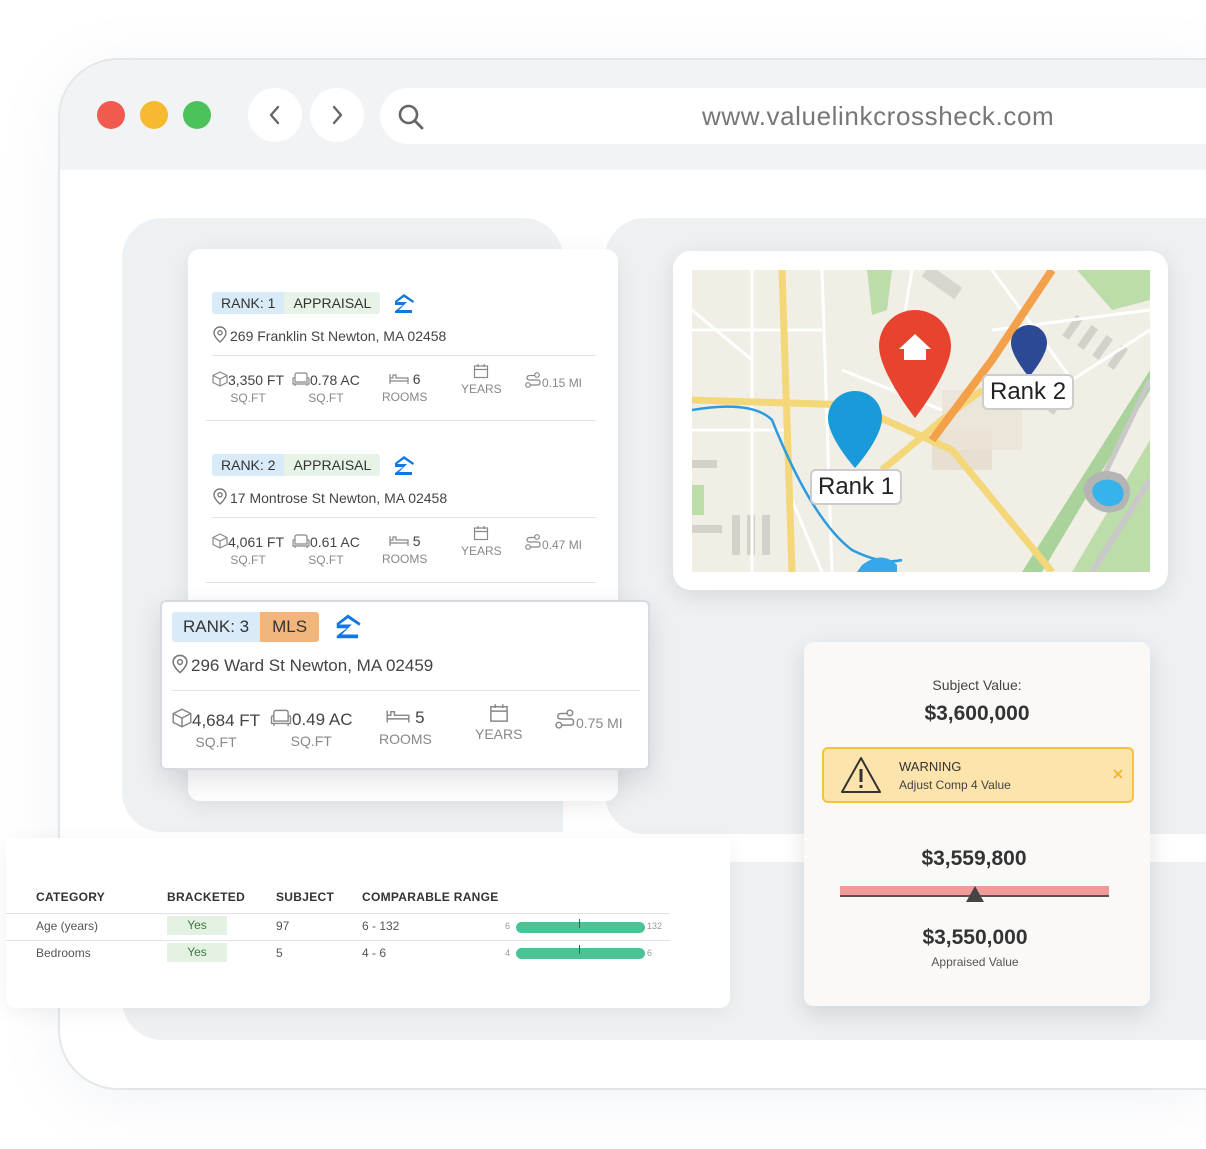 The image size is (1206, 1149). Describe the element at coordinates (977, 685) in the screenshot. I see `subject-value-label: Subject Value:` at that location.